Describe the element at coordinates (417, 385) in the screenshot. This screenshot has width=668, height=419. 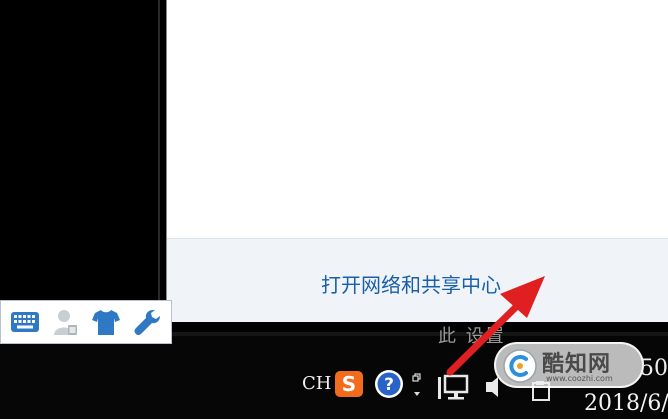
I see `show-hidden-icons-icon` at that location.